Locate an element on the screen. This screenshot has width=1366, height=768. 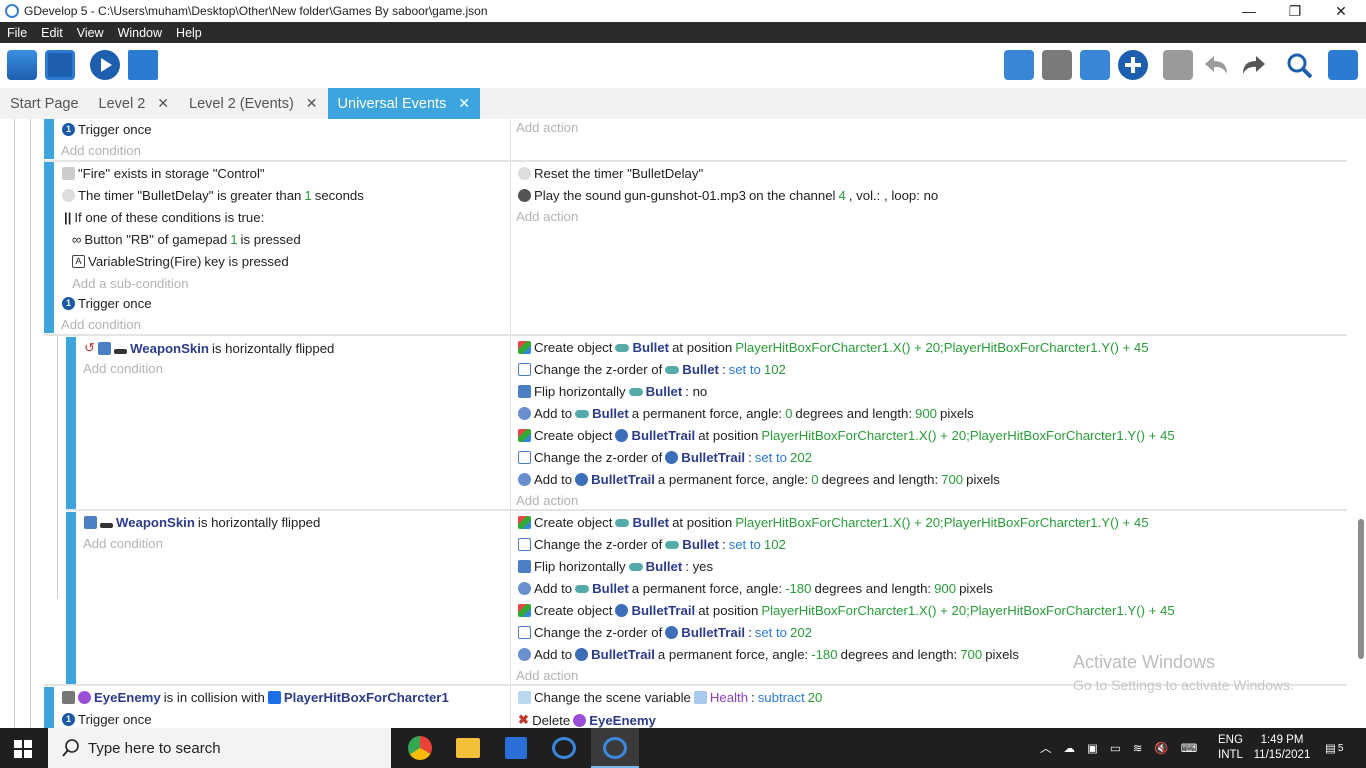
add-more-icon is located at coordinates (1133, 65).